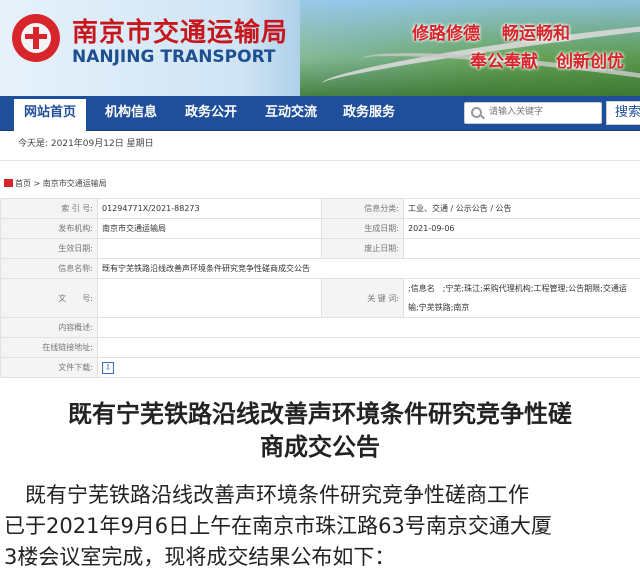 This screenshot has height=573, width=640. What do you see at coordinates (369, 113) in the screenshot?
I see `nav-item-gov-services: 政务服务` at bounding box center [369, 113].